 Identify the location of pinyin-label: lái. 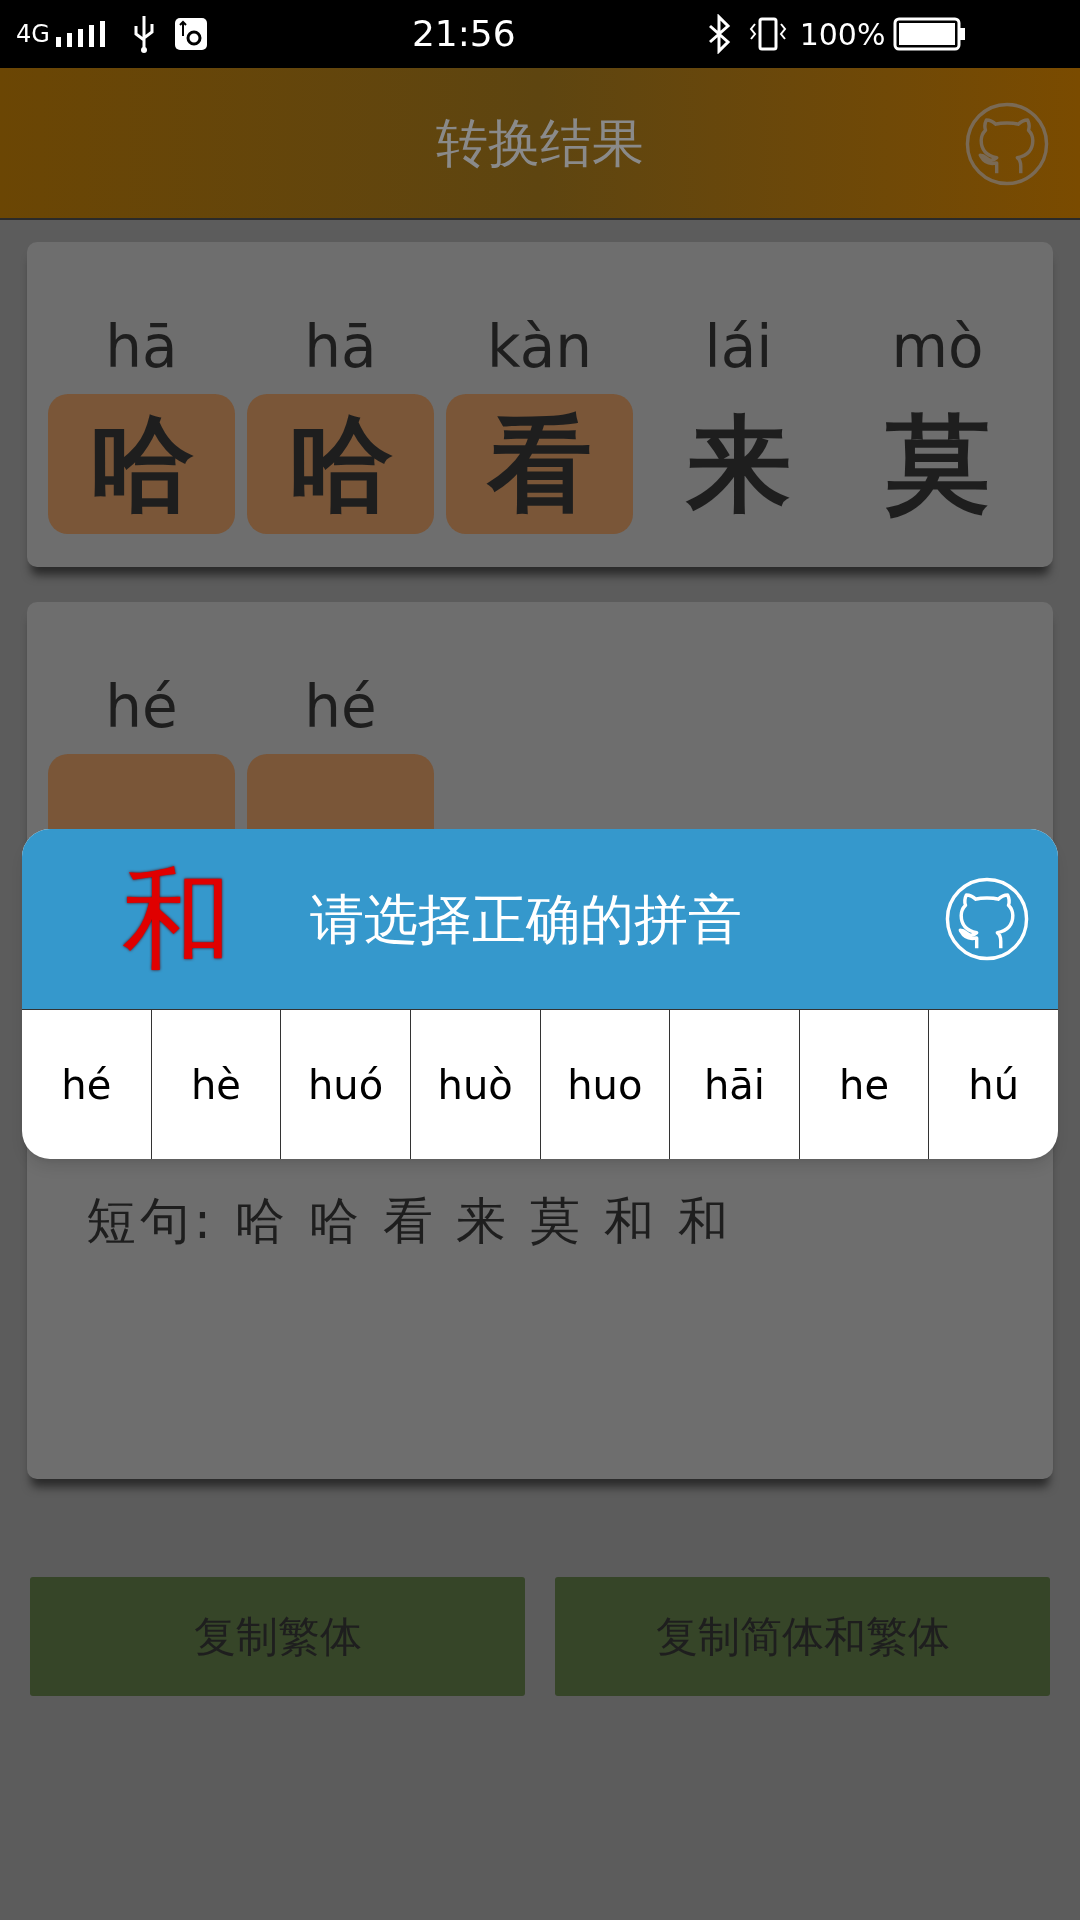
(738, 347).